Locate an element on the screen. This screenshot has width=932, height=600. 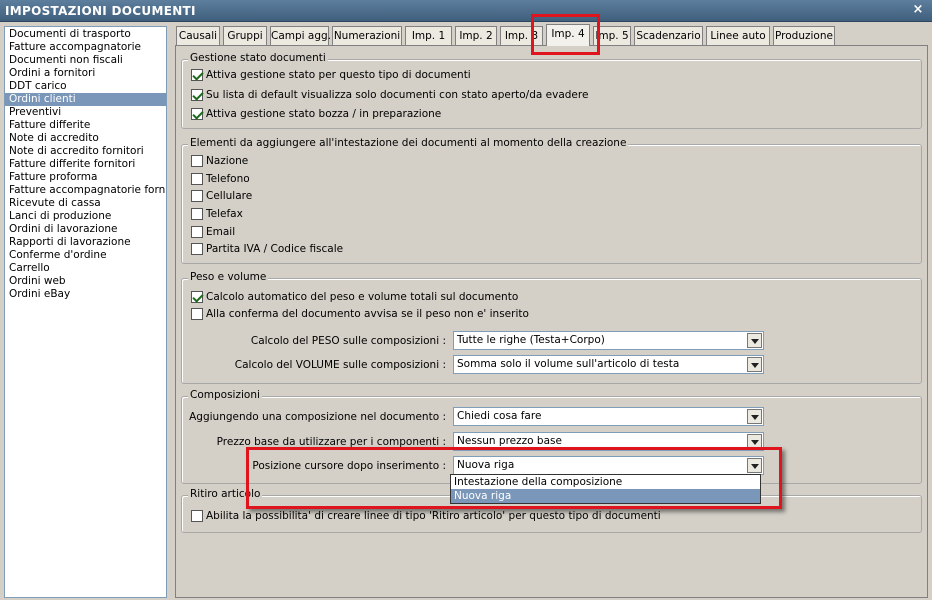
document-type-item: Fatture differite fornitori is located at coordinates (85, 164).